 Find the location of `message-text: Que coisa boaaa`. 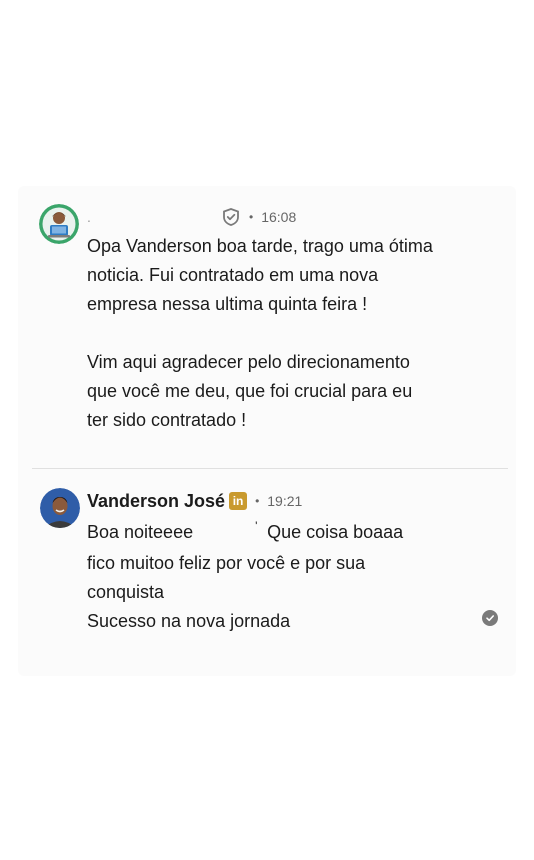

message-text: Que coisa boaaa is located at coordinates (335, 532).